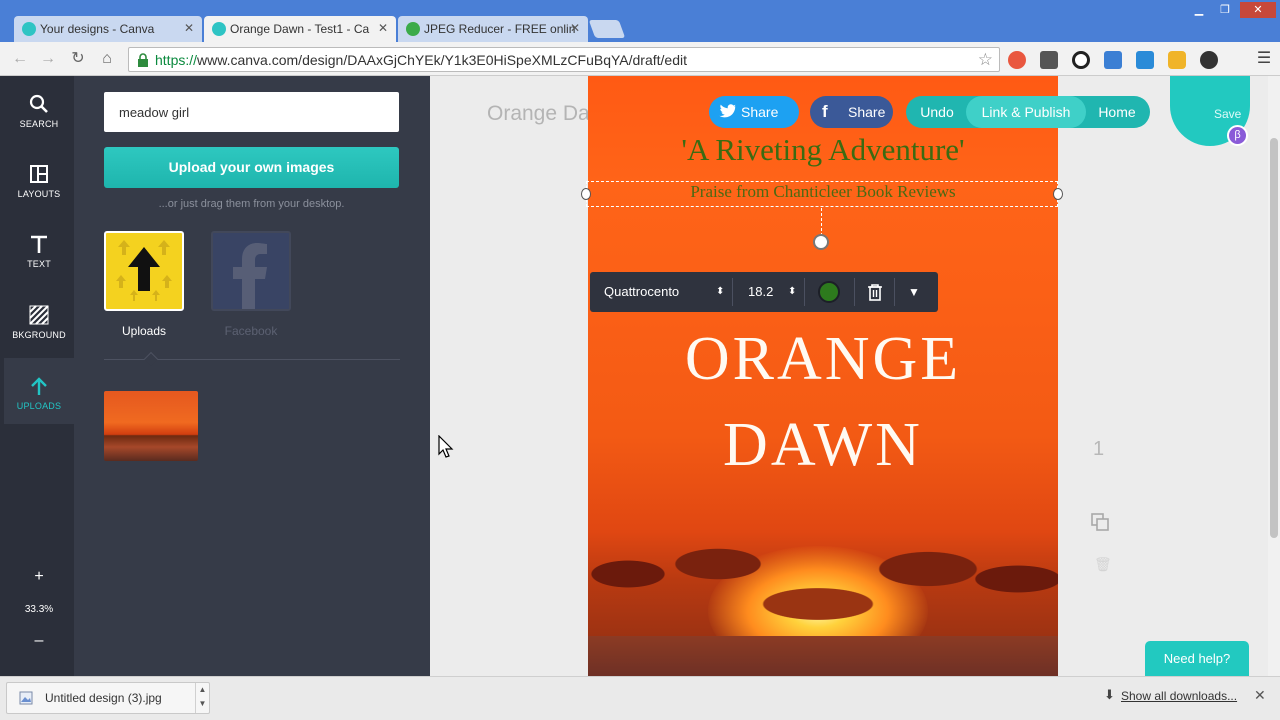 Image resolution: width=1280 pixels, height=720 pixels. I want to click on close-downloads-bar-icon: ✕, so click(1260, 695).